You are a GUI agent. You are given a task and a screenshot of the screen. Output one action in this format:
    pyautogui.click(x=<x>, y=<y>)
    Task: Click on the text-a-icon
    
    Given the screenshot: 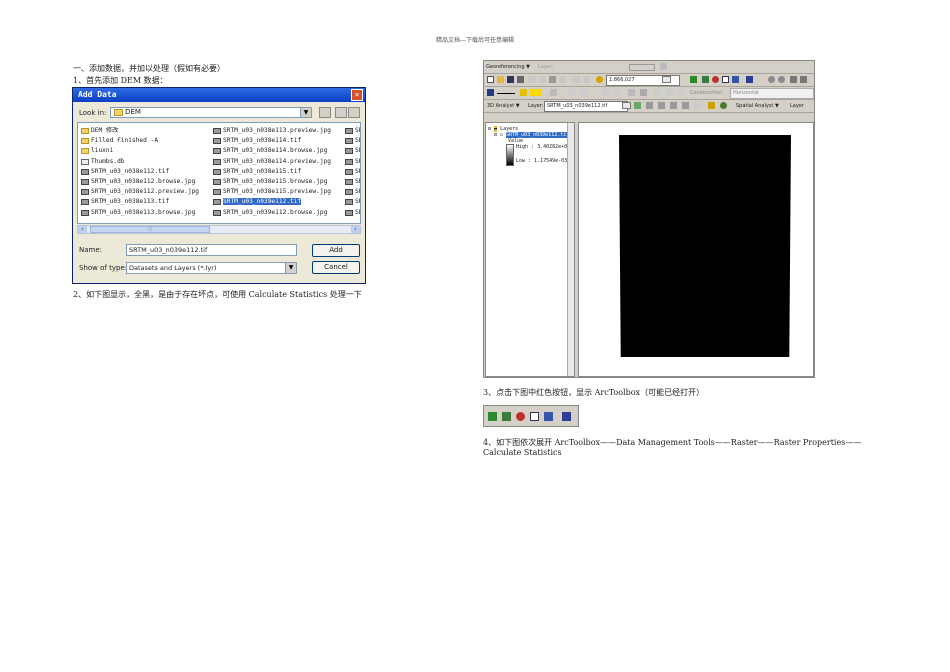 What is the action you would take?
    pyautogui.click(x=669, y=92)
    